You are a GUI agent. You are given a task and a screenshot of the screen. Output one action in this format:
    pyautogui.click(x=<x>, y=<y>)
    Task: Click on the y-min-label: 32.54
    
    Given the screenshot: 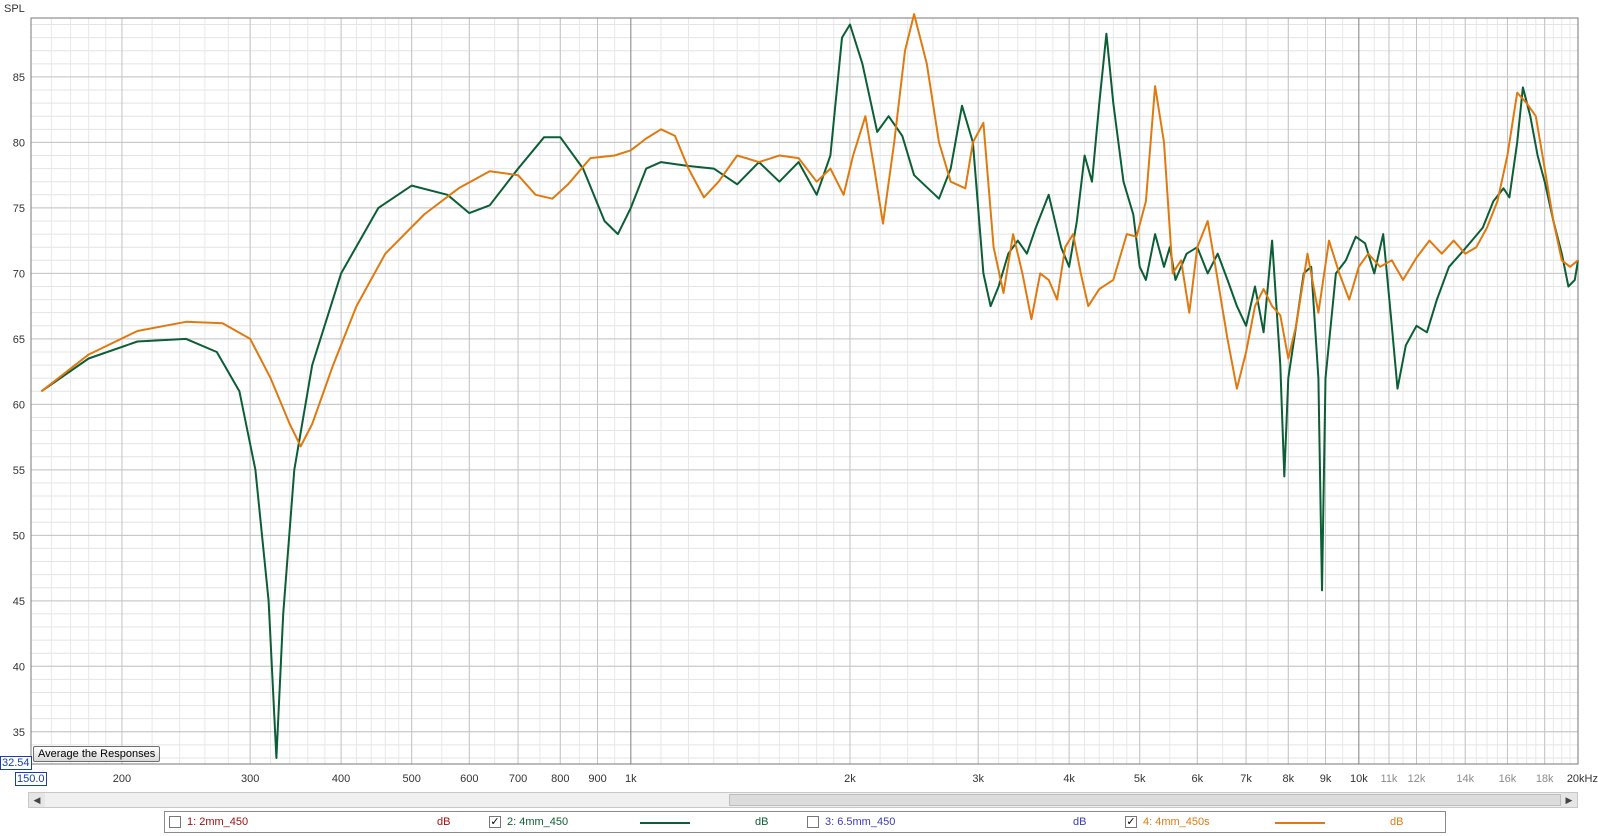 What is the action you would take?
    pyautogui.click(x=16, y=763)
    